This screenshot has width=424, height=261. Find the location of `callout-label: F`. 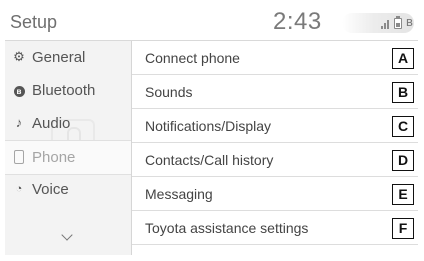

callout-label: F is located at coordinates (403, 228).